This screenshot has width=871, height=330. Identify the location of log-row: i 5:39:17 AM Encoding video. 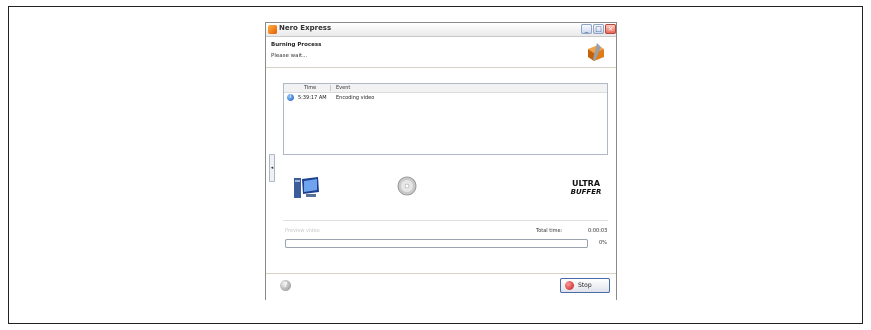
(445, 98).